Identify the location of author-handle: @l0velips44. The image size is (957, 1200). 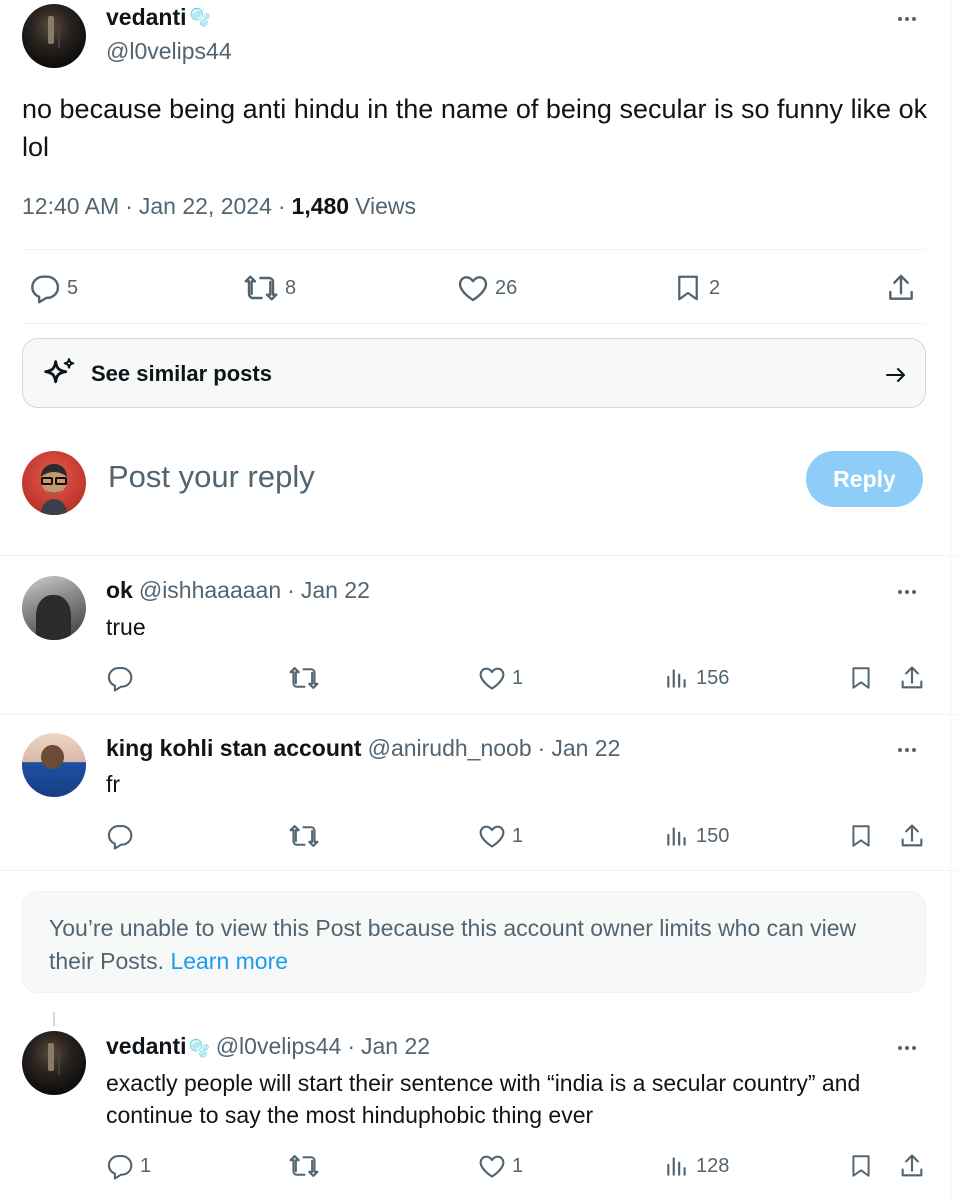
(169, 51).